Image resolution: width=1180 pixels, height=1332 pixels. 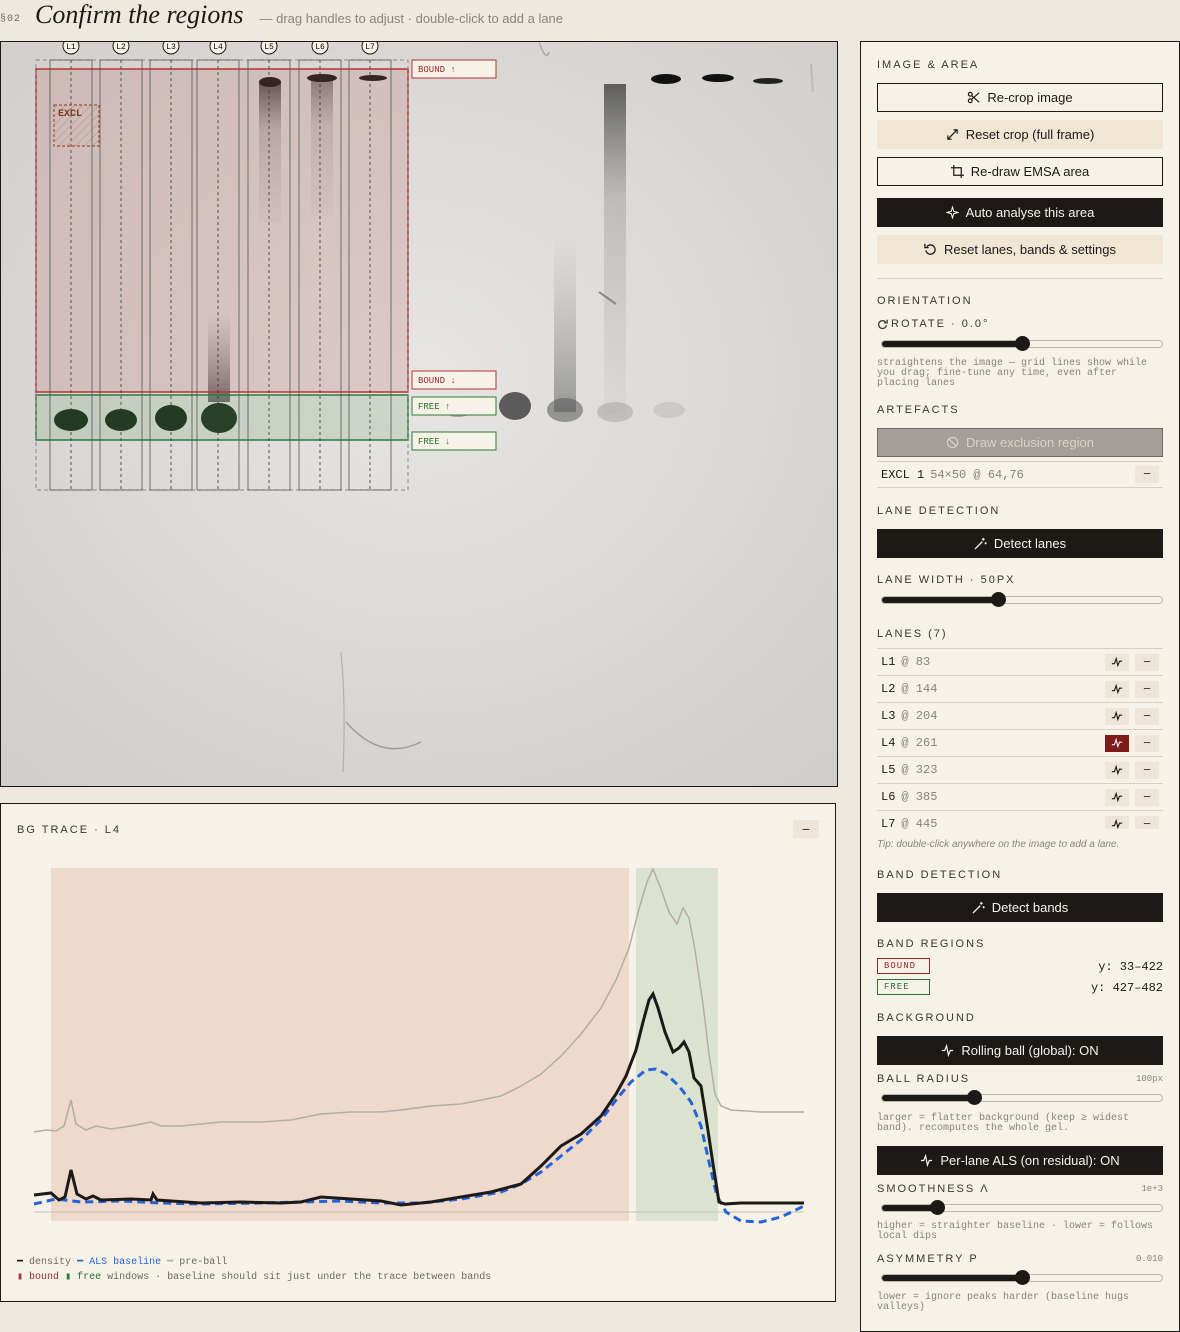 I want to click on asymmetry-slider, so click(x=1022, y=1277).